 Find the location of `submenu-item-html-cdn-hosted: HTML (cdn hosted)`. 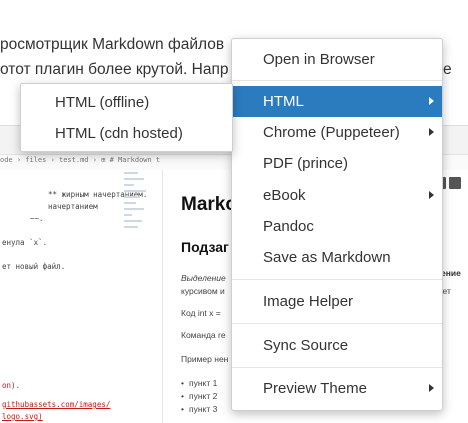

submenu-item-html-cdn-hosted: HTML (cdn hosted) is located at coordinates (126, 133).